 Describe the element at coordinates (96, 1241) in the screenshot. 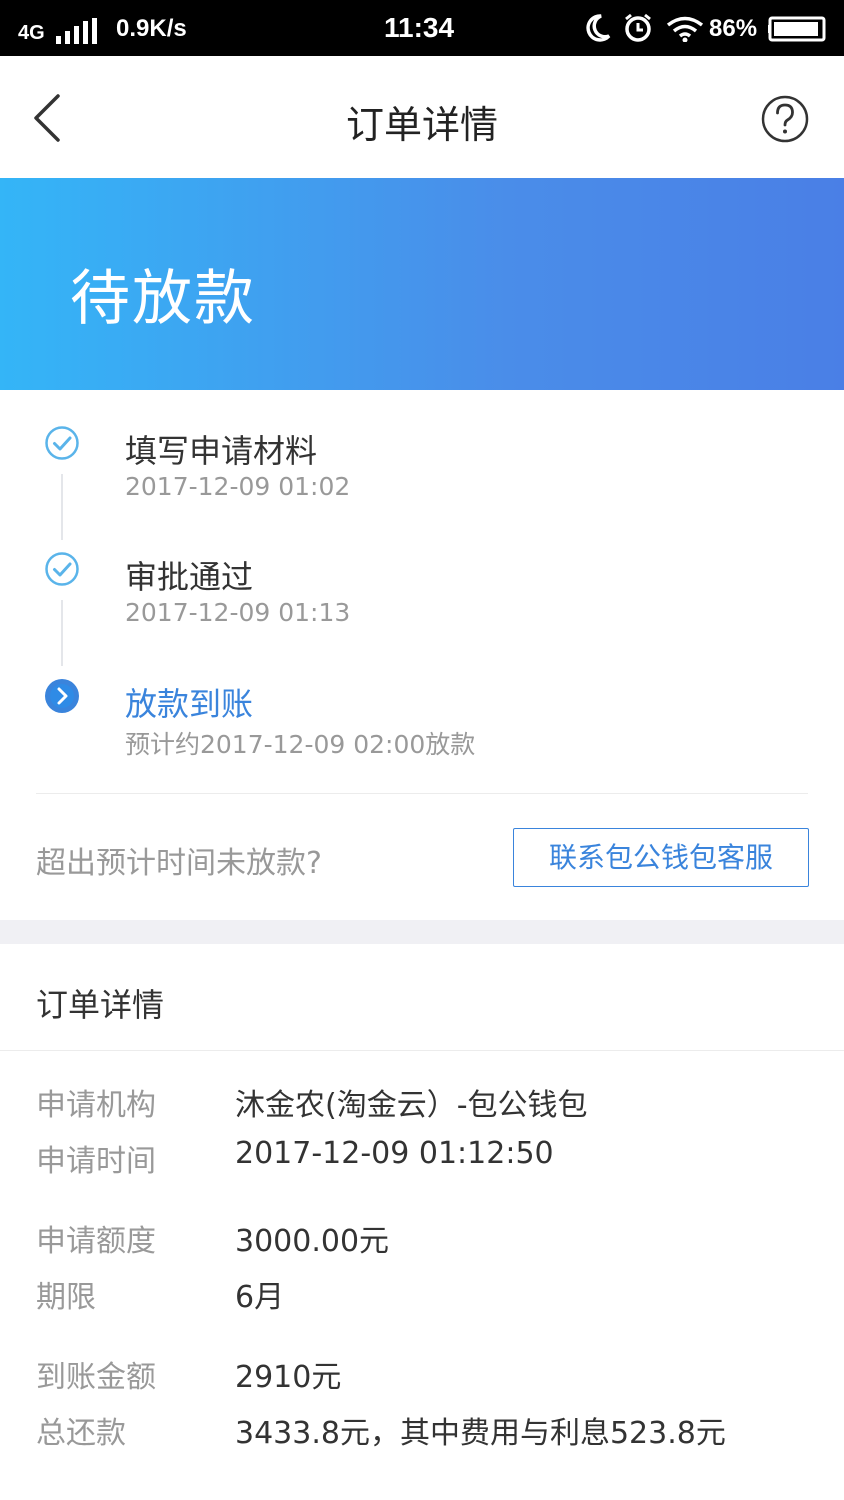

I see `detail-label: 申请额度` at that location.